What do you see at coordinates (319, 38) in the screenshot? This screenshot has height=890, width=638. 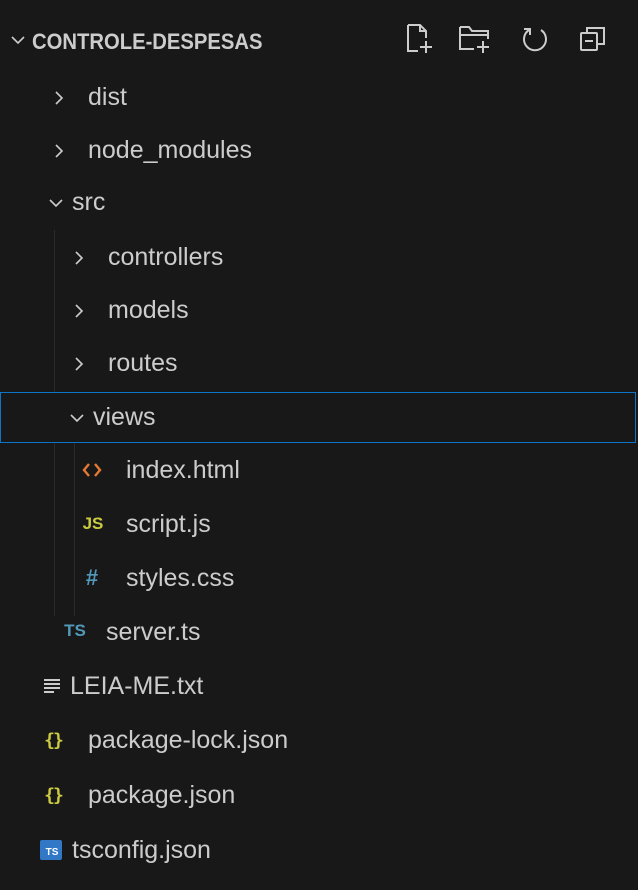 I see `explorer-header: CONTROLE-DESPESAS` at bounding box center [319, 38].